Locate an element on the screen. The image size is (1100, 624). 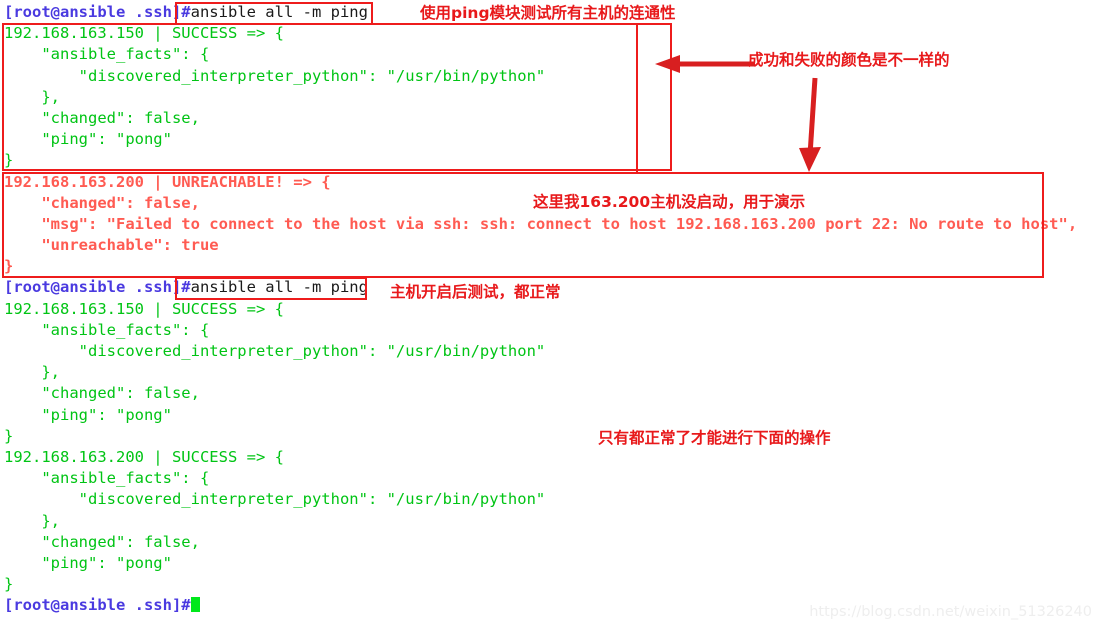
output-line-error: "changed": false, is located at coordinates (102, 202).